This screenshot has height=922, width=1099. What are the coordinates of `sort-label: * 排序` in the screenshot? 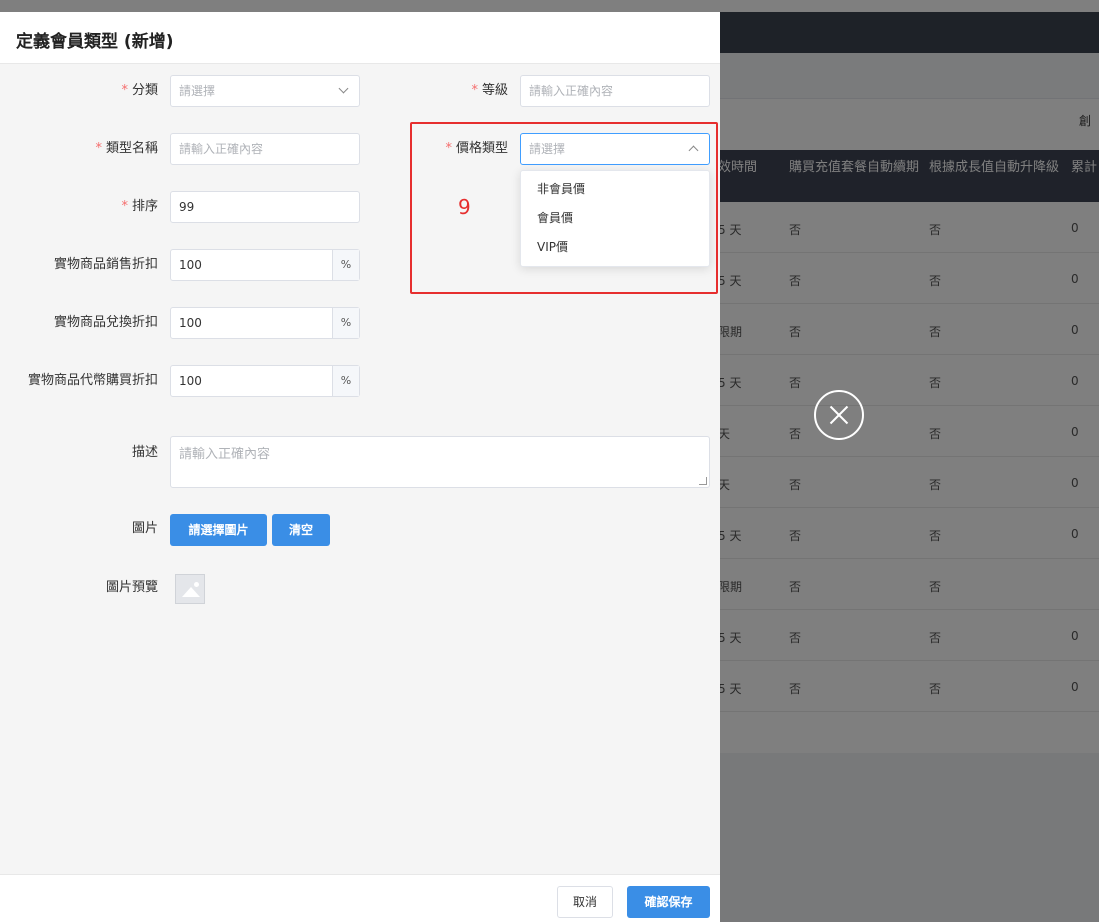 It's located at (109, 207).